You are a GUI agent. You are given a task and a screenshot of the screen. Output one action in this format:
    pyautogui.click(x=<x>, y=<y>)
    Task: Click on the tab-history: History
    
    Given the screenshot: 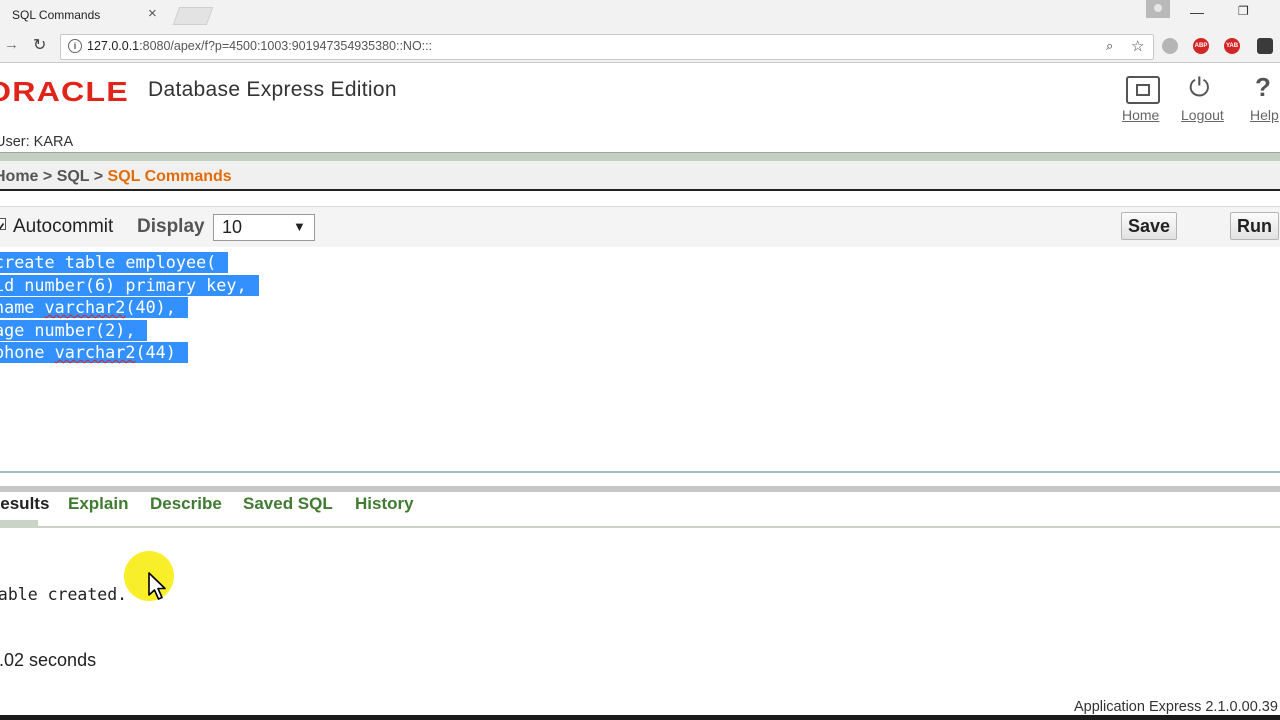 What is the action you would take?
    pyautogui.click(x=384, y=504)
    